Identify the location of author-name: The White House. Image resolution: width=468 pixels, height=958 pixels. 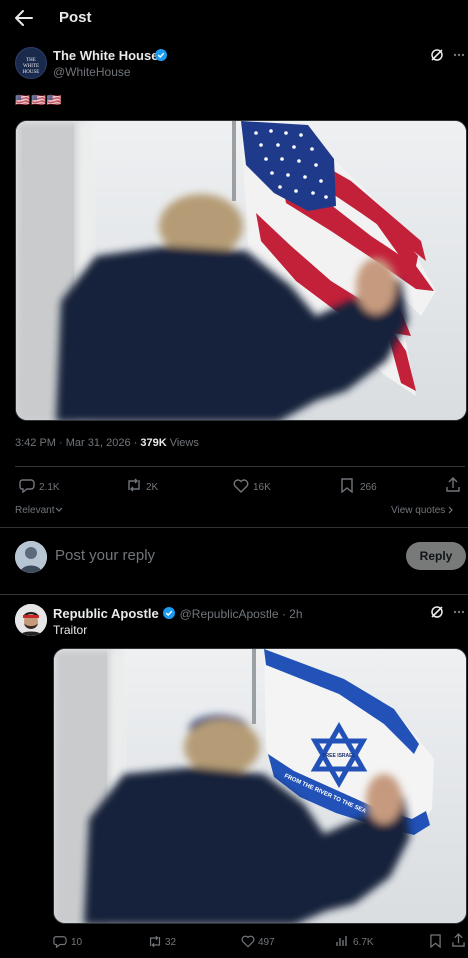
(105, 55).